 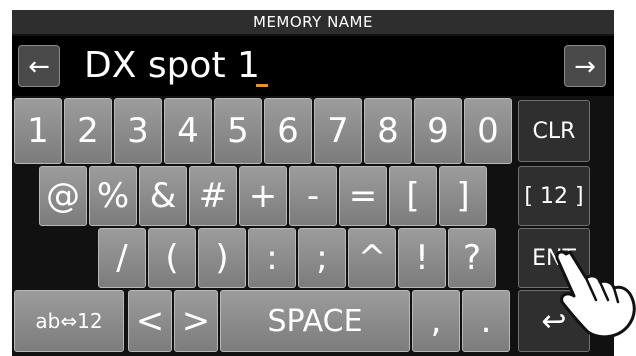 I want to click on key-8: 8, so click(x=388, y=131).